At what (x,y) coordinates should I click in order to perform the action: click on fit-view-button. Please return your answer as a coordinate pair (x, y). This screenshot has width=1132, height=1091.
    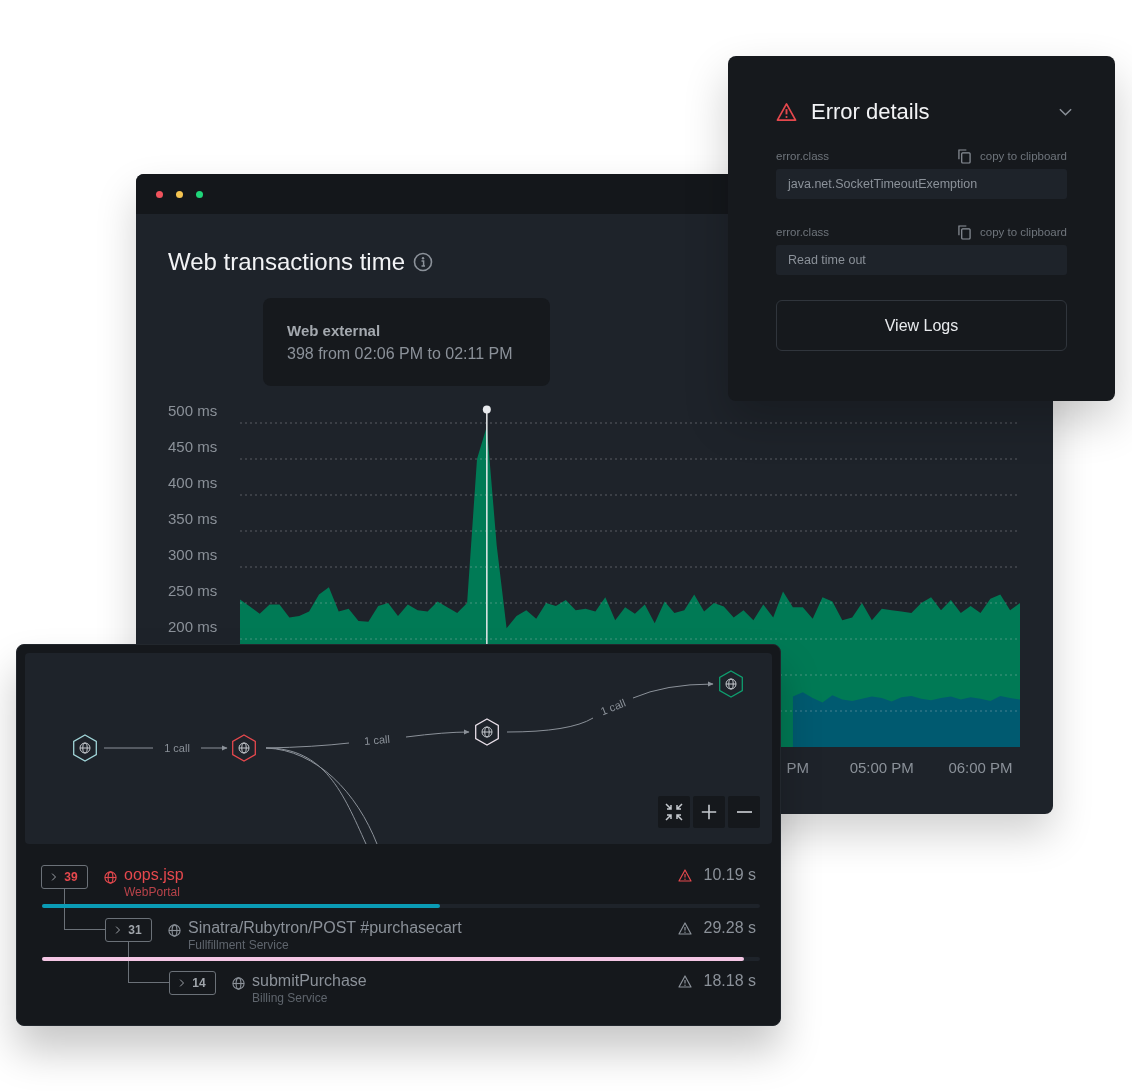
    Looking at the image, I should click on (674, 812).